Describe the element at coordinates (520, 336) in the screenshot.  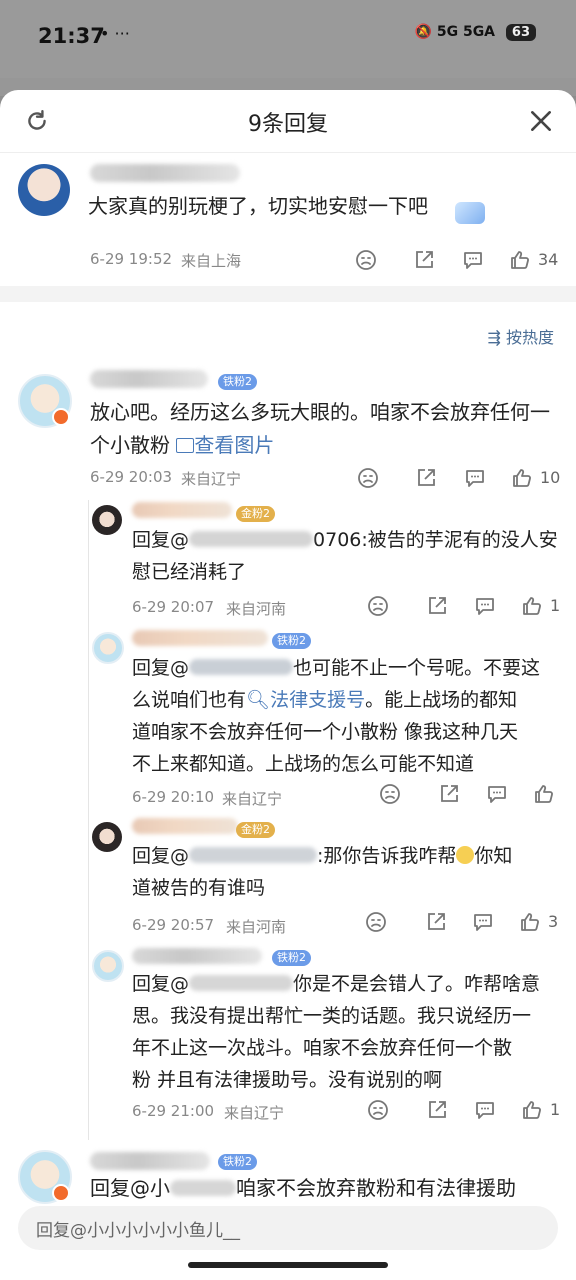
I see `sort-by-hot: ⇶ 按热度` at that location.